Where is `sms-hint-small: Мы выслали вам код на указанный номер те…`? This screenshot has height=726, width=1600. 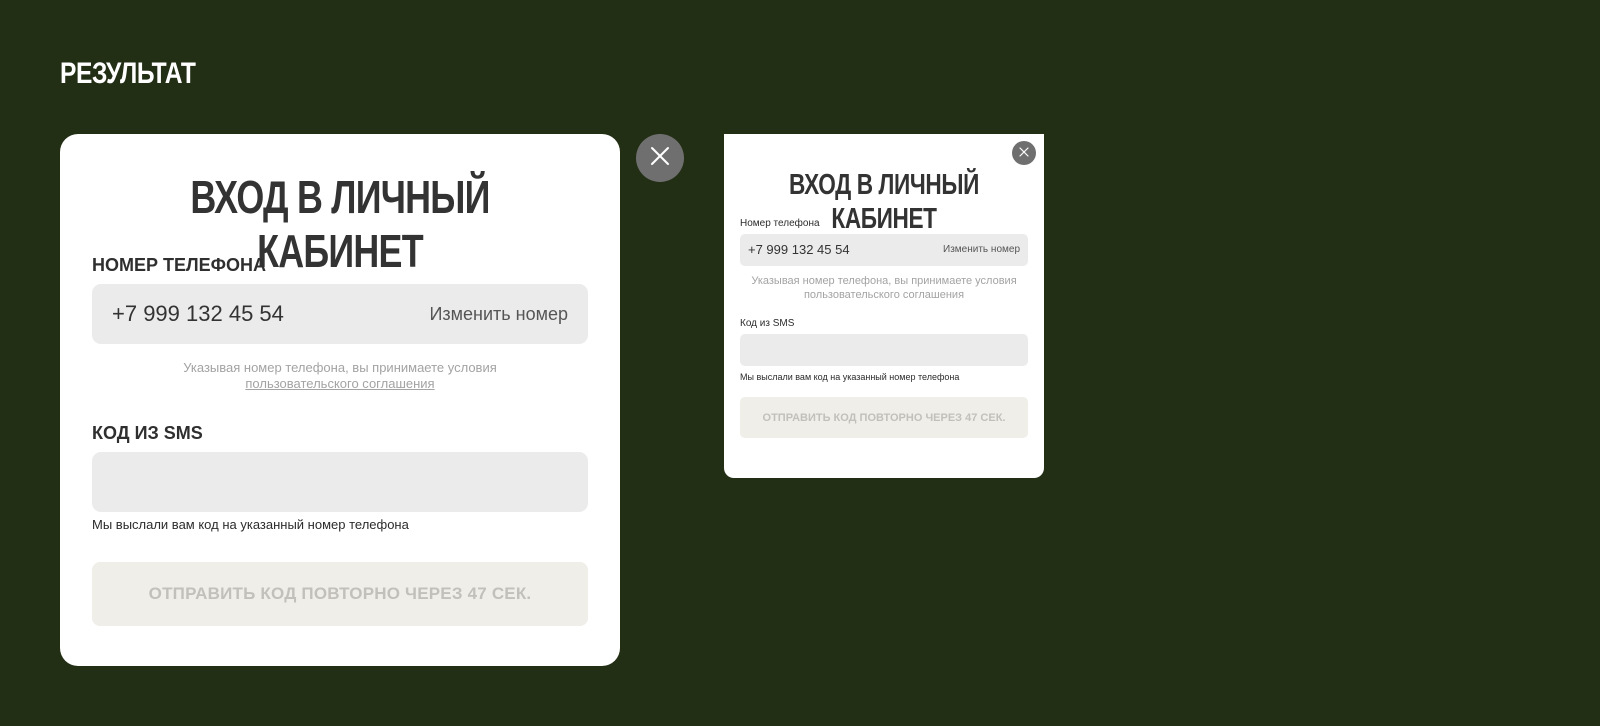 sms-hint-small: Мы выслали вам код на указанный номер те… is located at coordinates (850, 377).